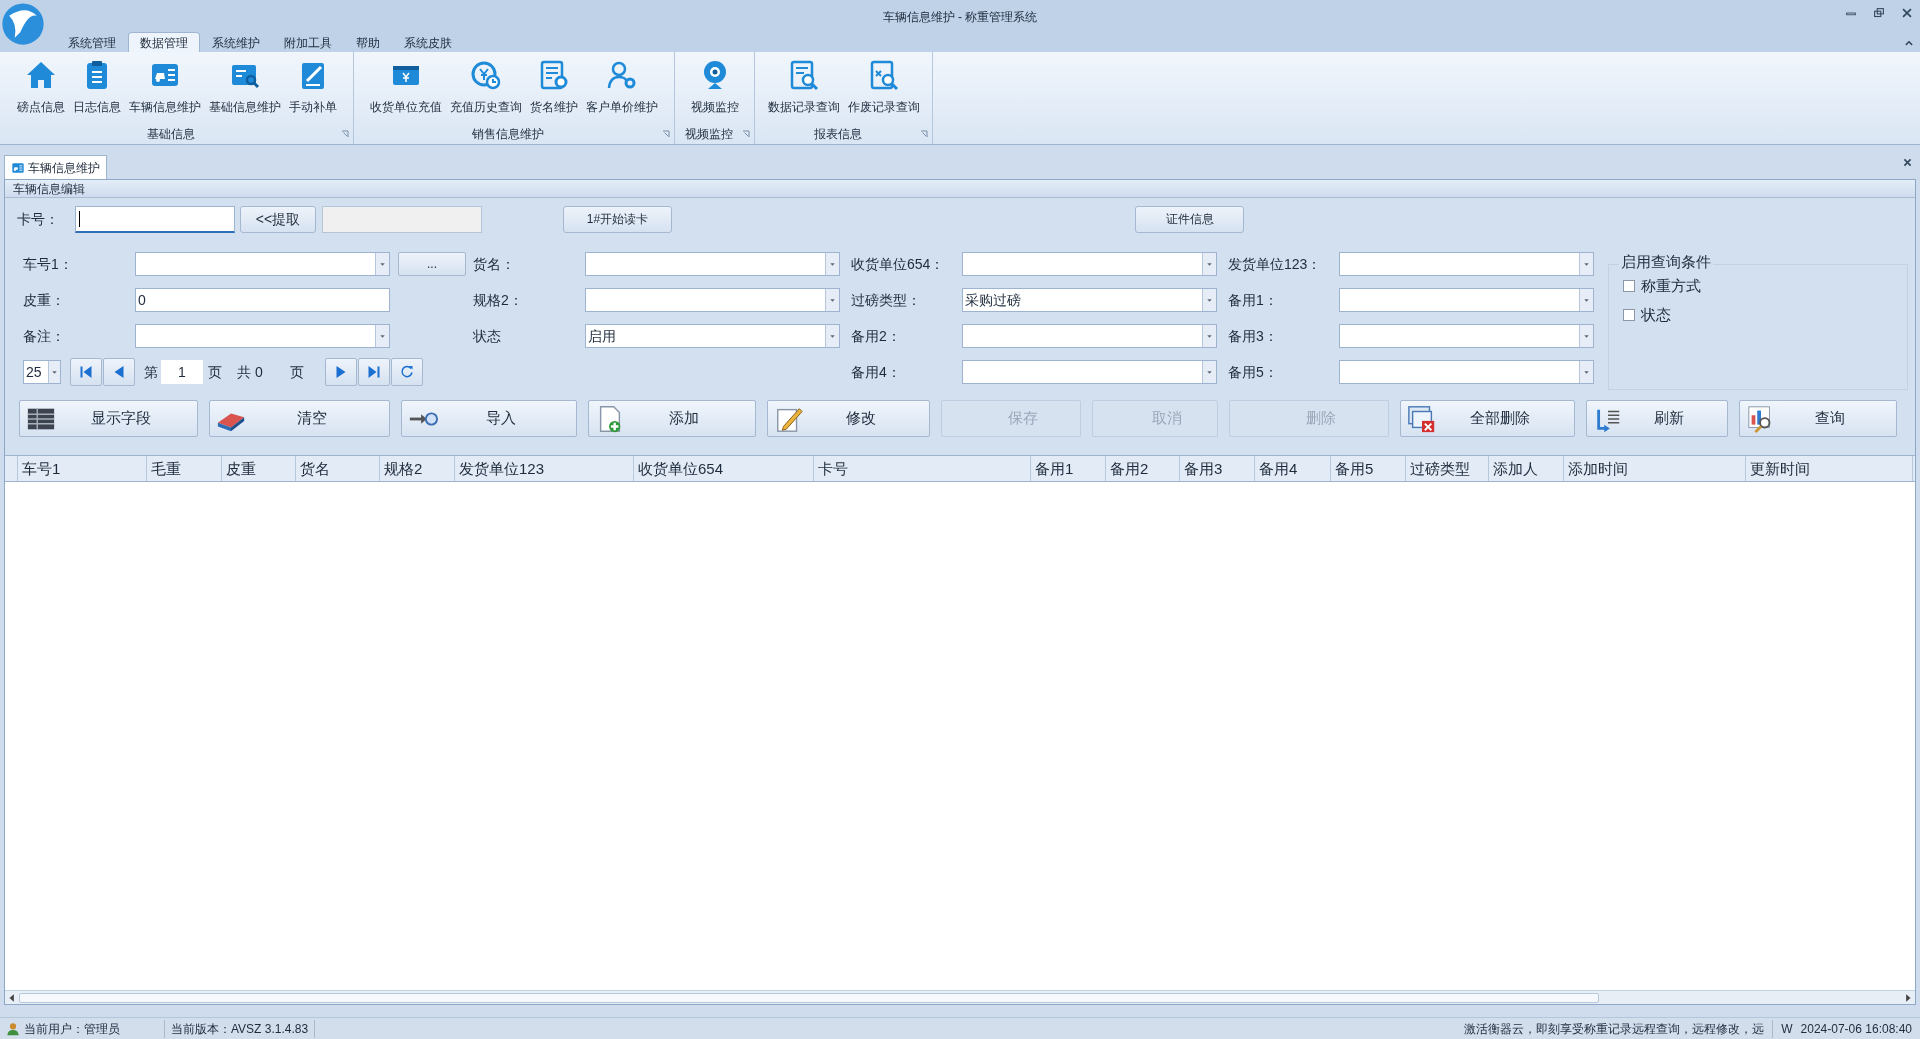  What do you see at coordinates (1487, 418) in the screenshot?
I see `action-button: 全部删除` at bounding box center [1487, 418].